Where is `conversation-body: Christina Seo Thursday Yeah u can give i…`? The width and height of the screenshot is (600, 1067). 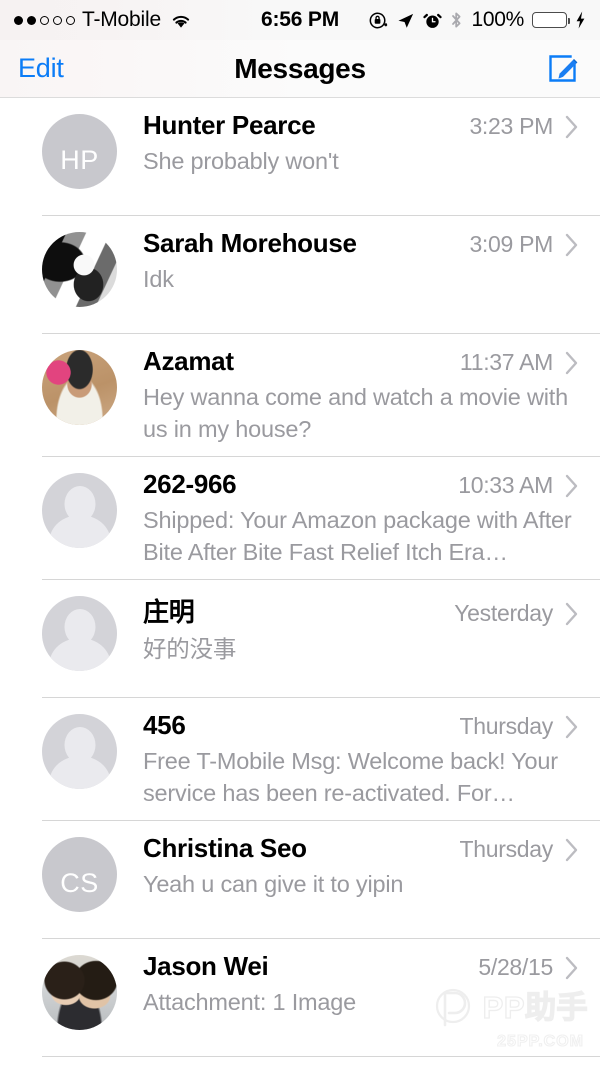
conversation-body: Christina Seo Thursday Yeah u can give i… is located at coordinates (351, 866).